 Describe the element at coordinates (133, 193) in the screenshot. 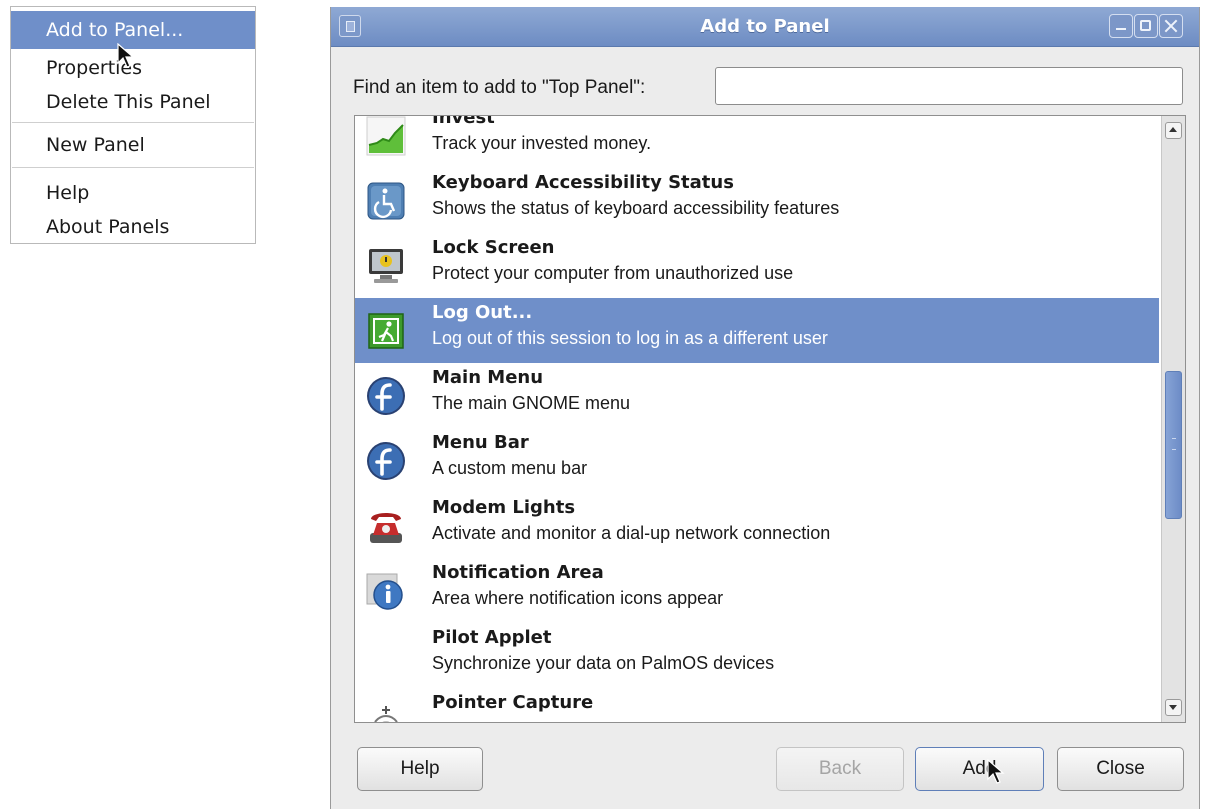

I see `menu-item-help: Help` at that location.